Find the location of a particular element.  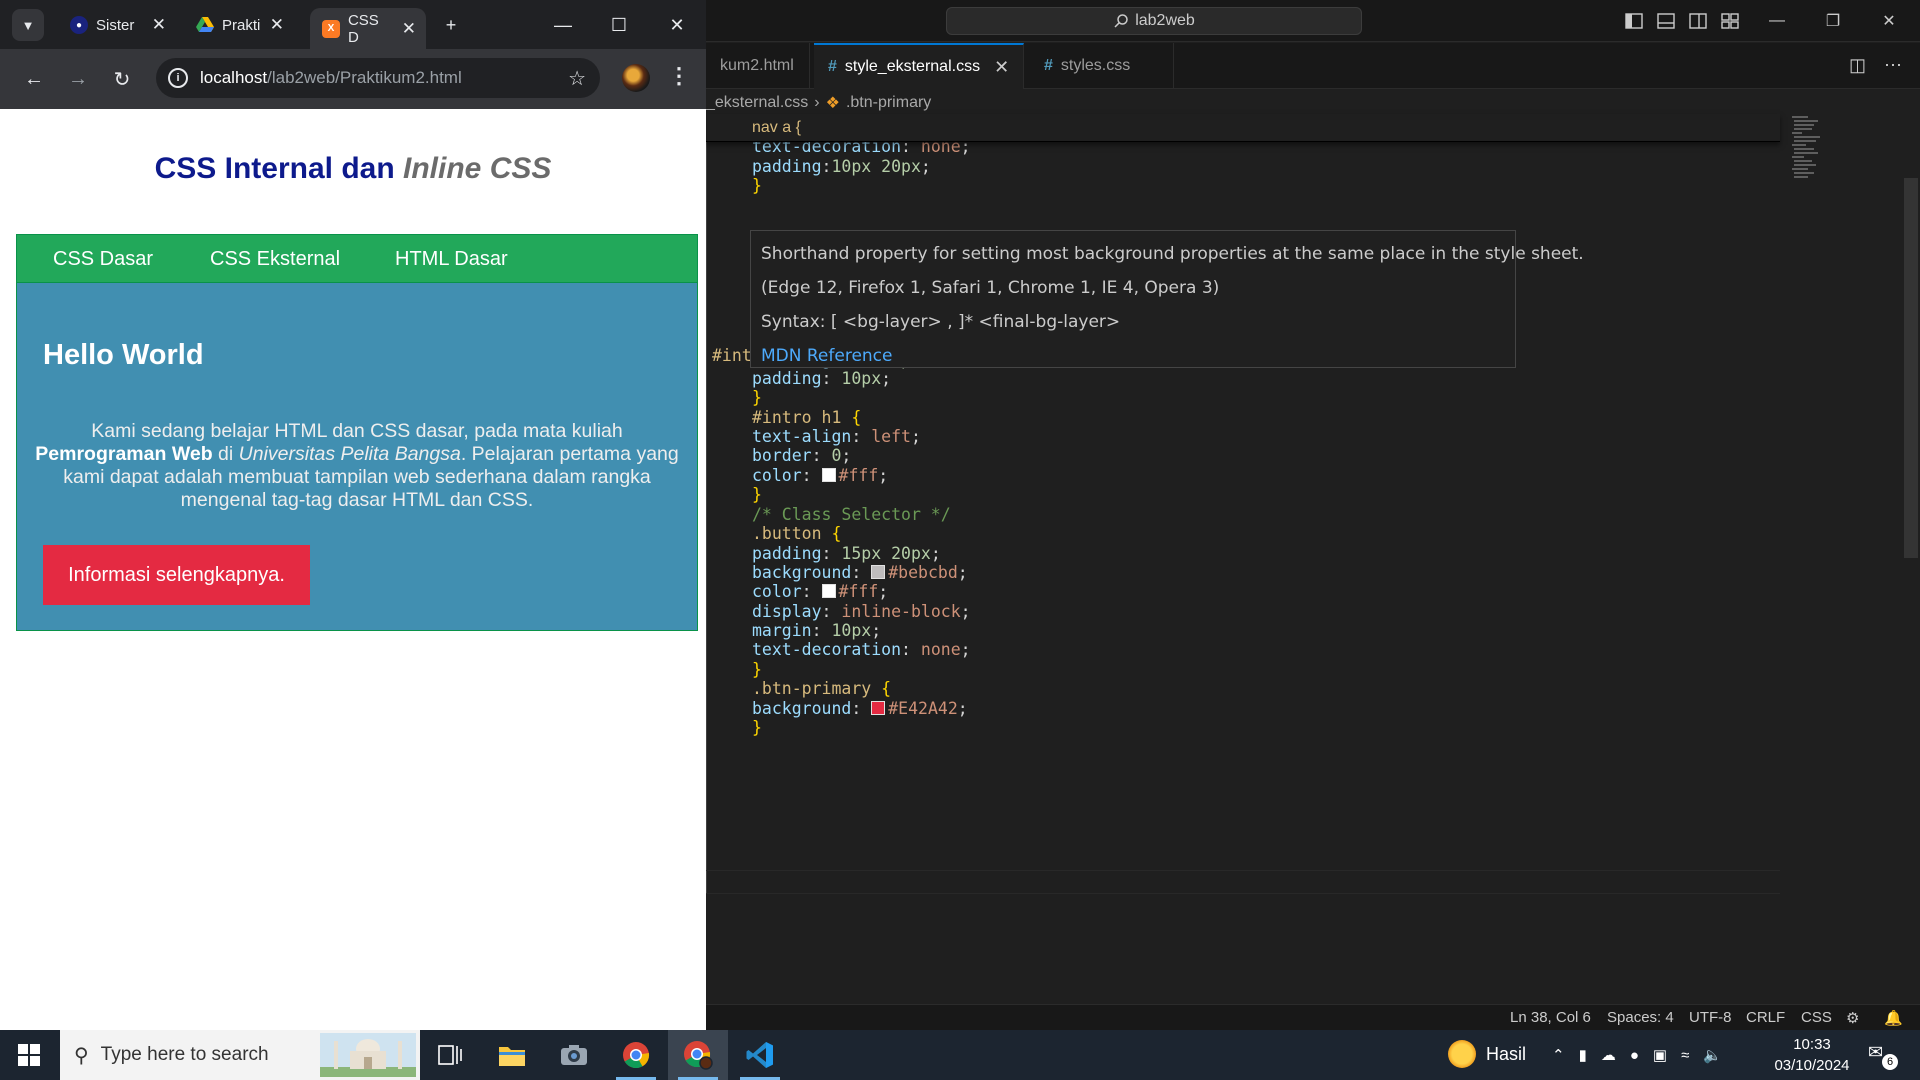

nav-link-css-eksternal: CSS Eksternal is located at coordinates (275, 259).